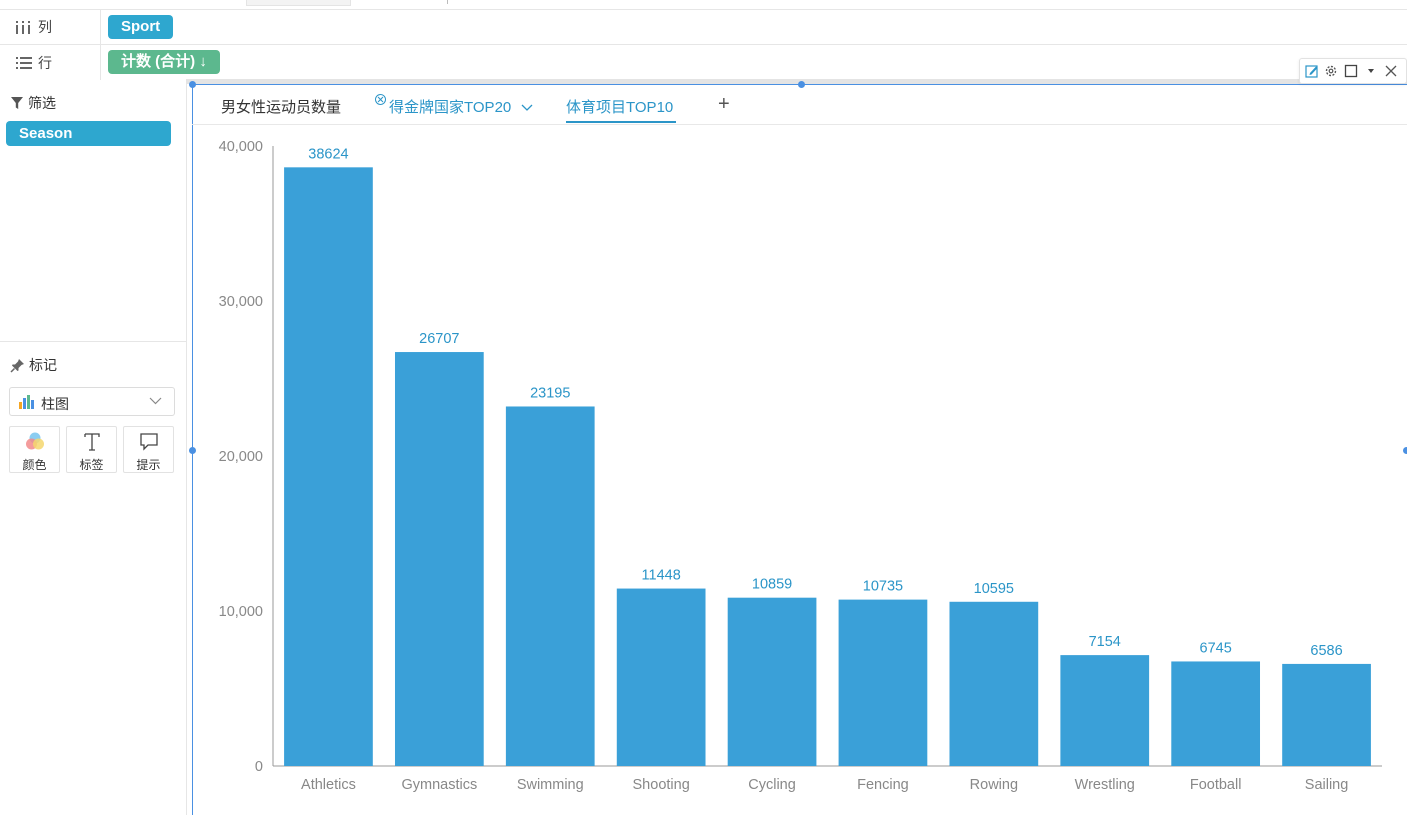 The height and width of the screenshot is (815, 1407). I want to click on rows-shelf-label: 行, so click(50, 62).